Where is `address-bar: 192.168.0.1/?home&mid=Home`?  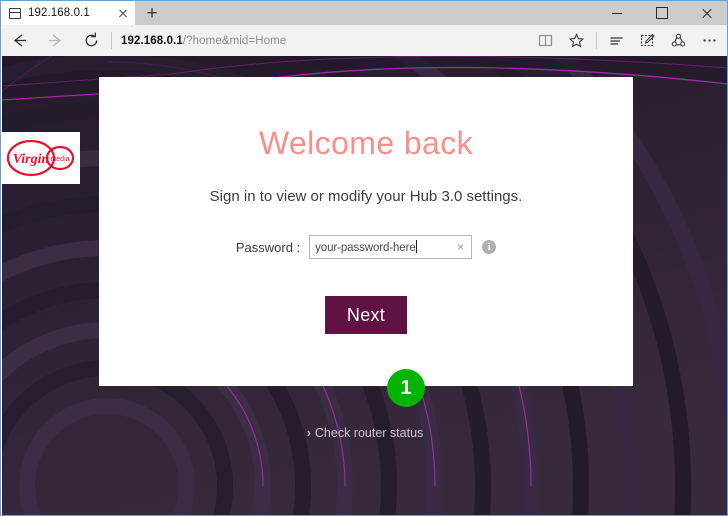 address-bar: 192.168.0.1/?home&mid=Home is located at coordinates (319, 40).